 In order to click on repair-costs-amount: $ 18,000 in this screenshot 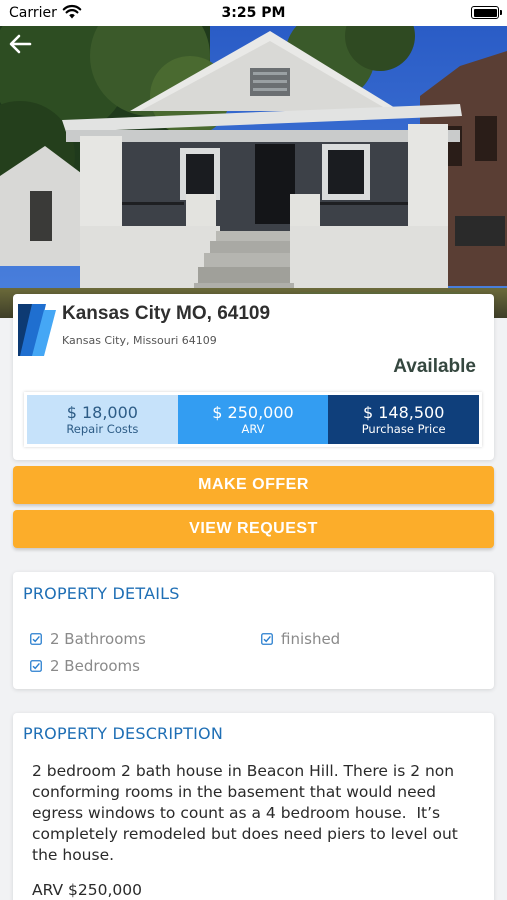, I will do `click(102, 412)`.